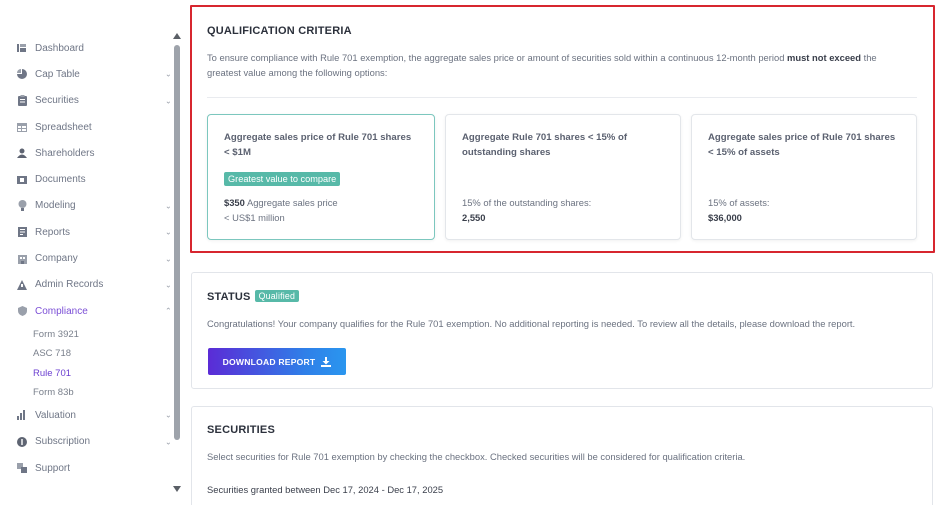 The image size is (939, 505). What do you see at coordinates (90, 311) in the screenshot?
I see `sidebar-item-compliance: Compliance ⌃` at bounding box center [90, 311].